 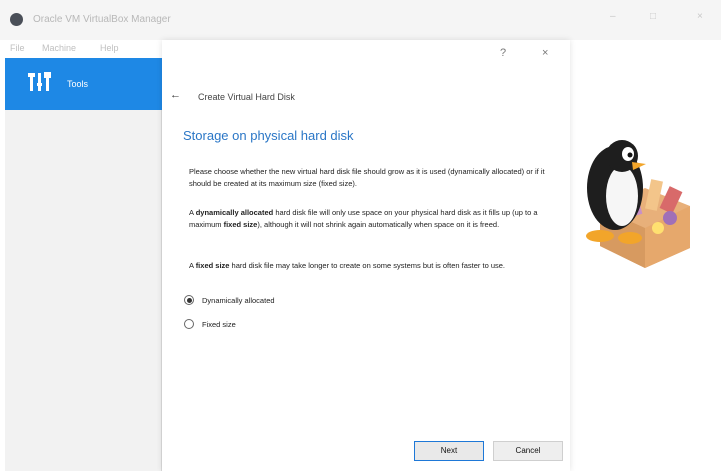 What do you see at coordinates (78, 84) in the screenshot?
I see `sidebar-item-label: Tools` at bounding box center [78, 84].